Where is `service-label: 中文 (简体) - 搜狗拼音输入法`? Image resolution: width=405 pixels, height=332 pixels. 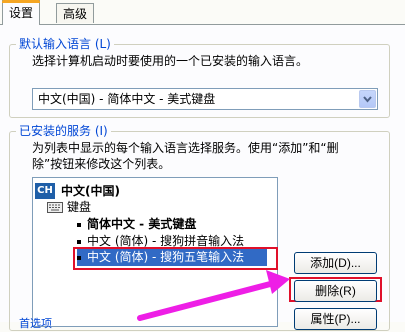 service-label: 中文 (简体) - 搜狗拼音输入法 is located at coordinates (166, 241).